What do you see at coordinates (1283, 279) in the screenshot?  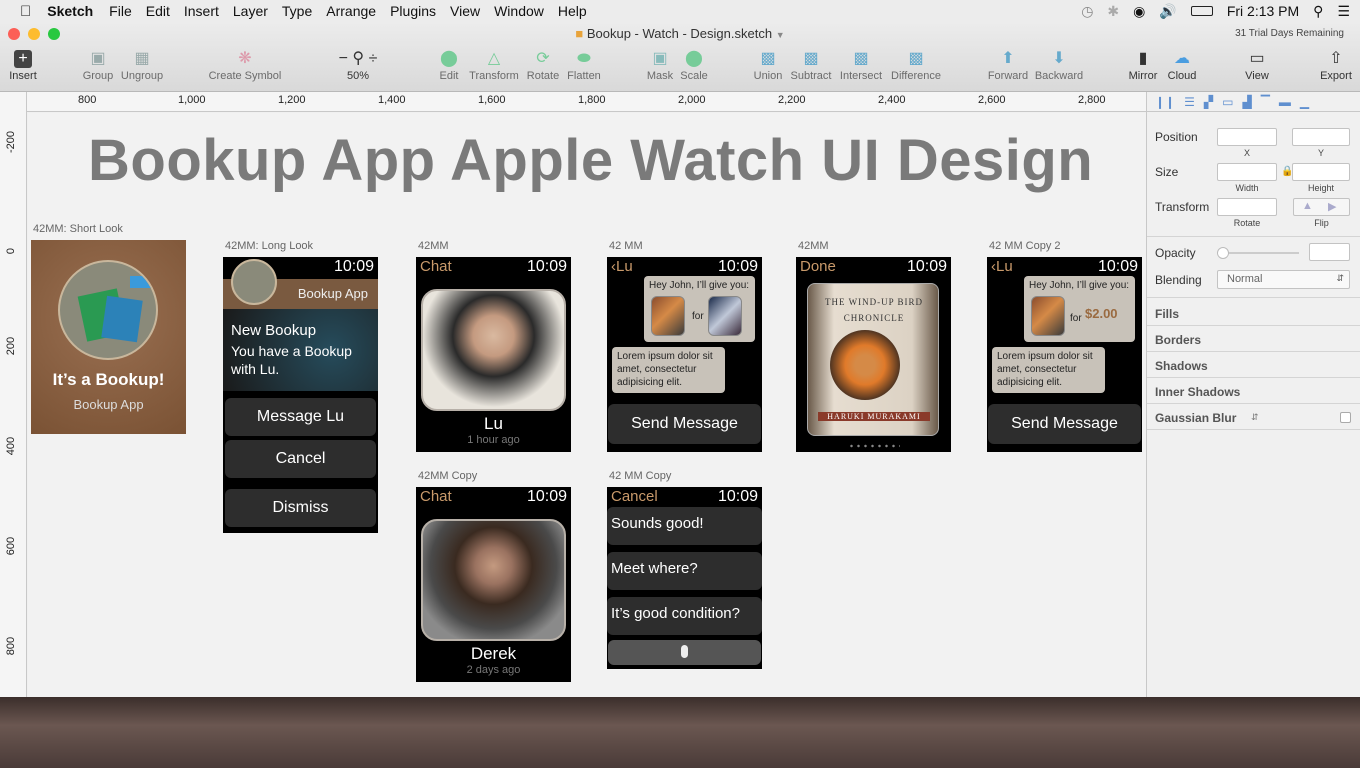 I see `blending-select: Normal ⇵` at bounding box center [1283, 279].